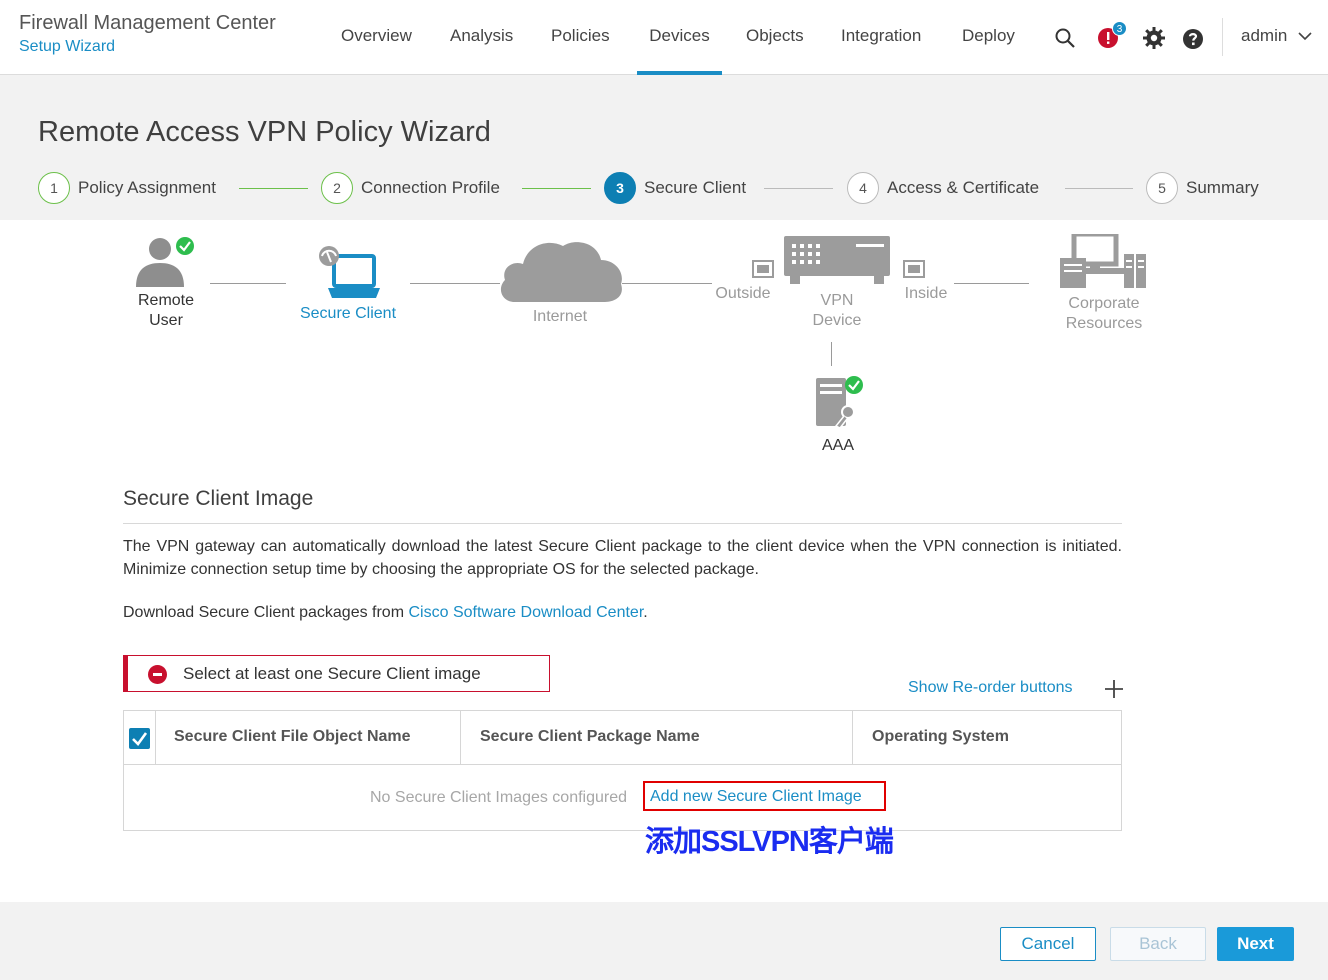  What do you see at coordinates (988, 50) in the screenshot?
I see `nav-deploy: Deploy` at bounding box center [988, 50].